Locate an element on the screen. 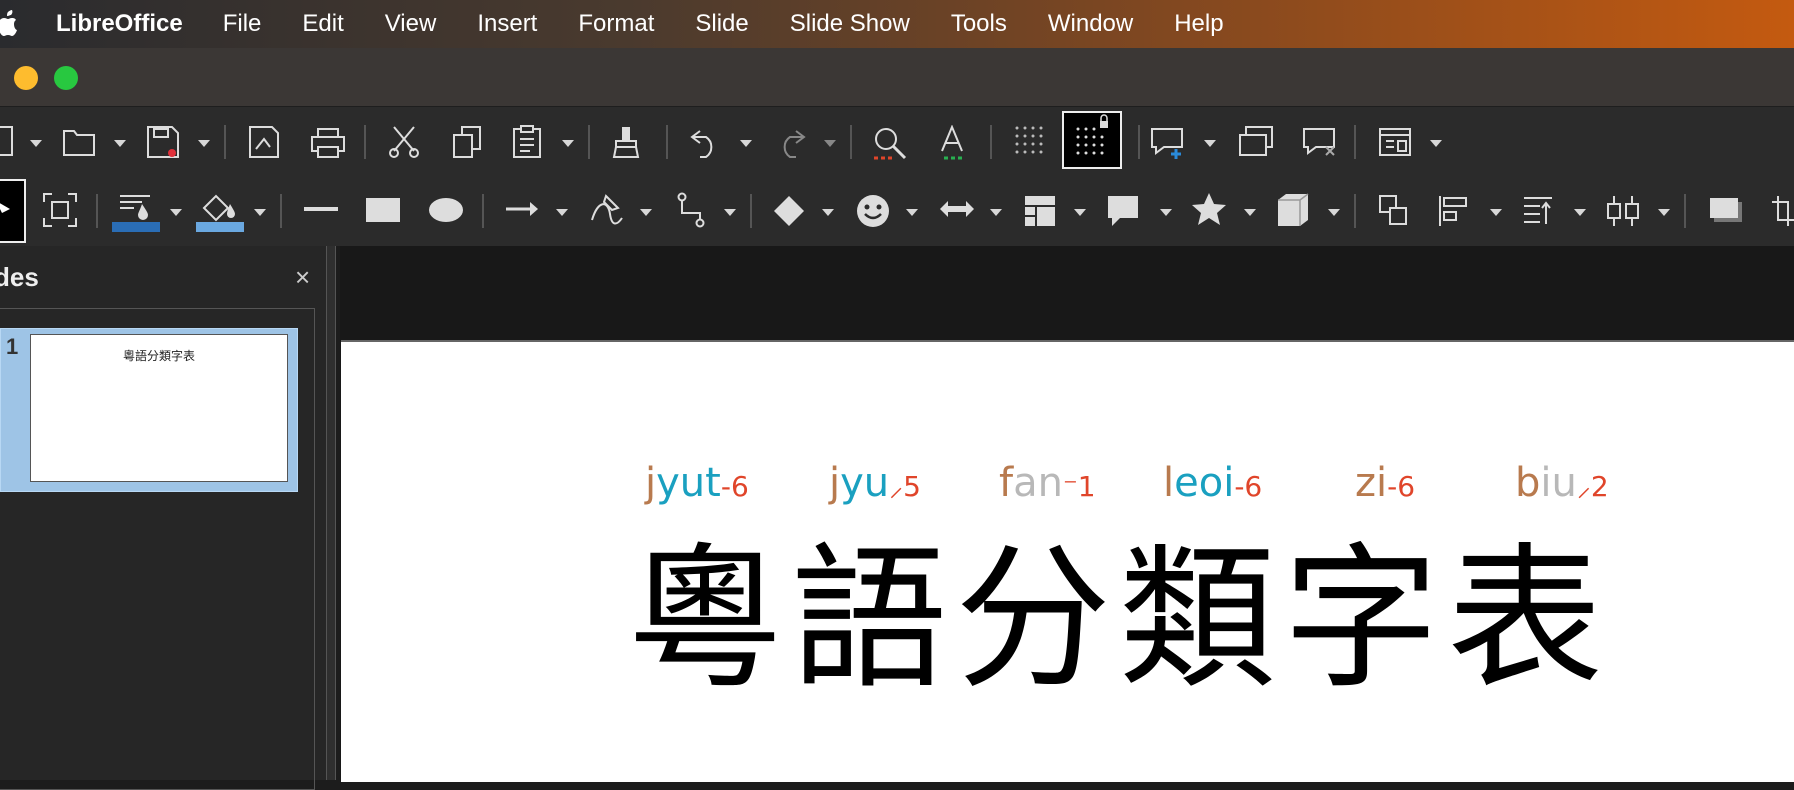  close-icon: × is located at coordinates (302, 277).